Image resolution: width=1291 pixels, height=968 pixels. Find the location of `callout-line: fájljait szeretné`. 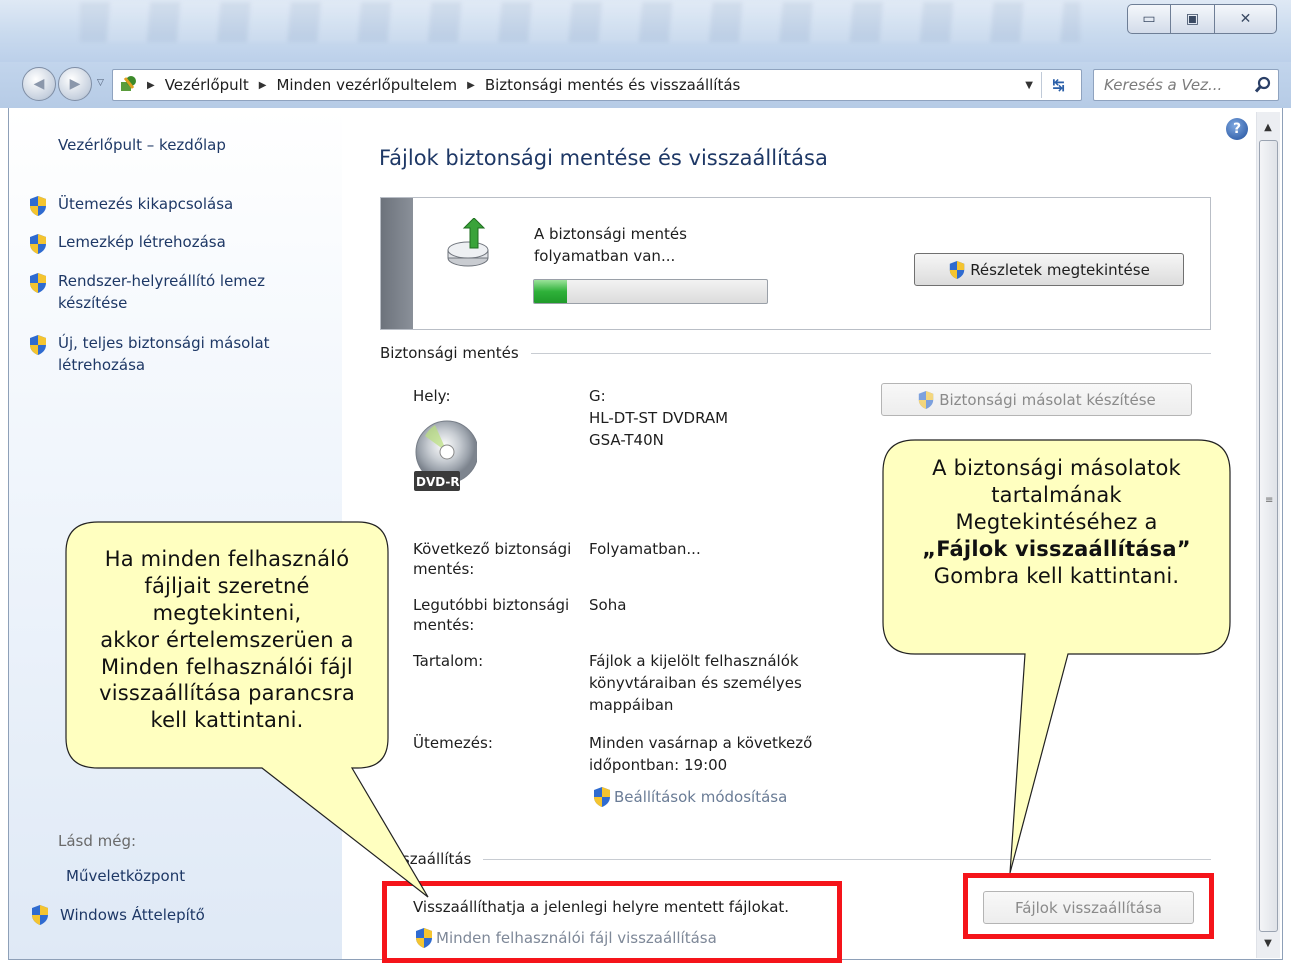

callout-line: fájljait szeretné is located at coordinates (227, 585).